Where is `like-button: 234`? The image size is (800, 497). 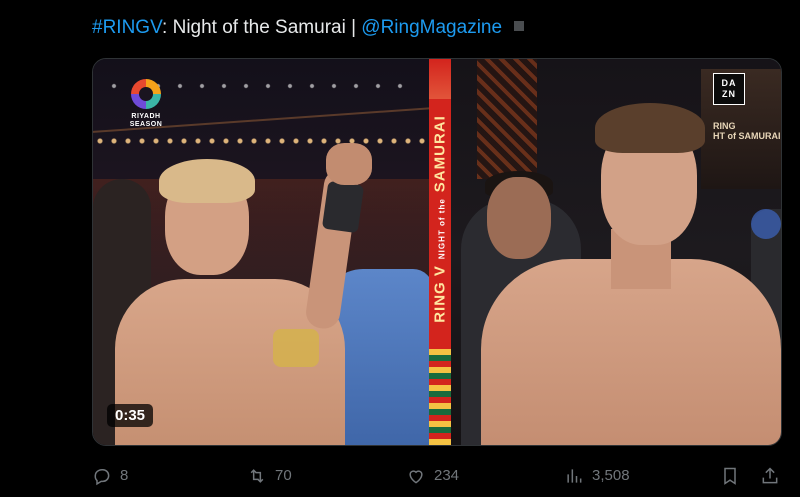
like-button: 234 is located at coordinates (432, 476).